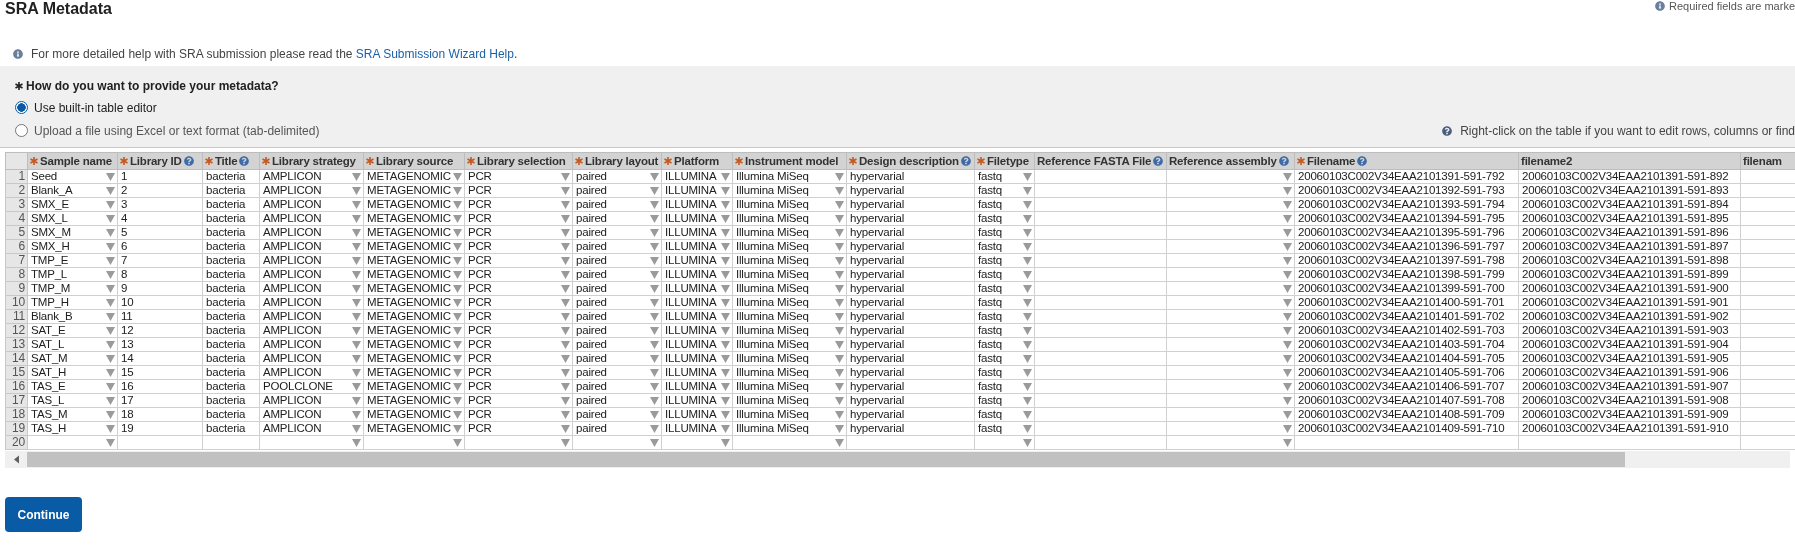  I want to click on row-number: 7, so click(21, 260).